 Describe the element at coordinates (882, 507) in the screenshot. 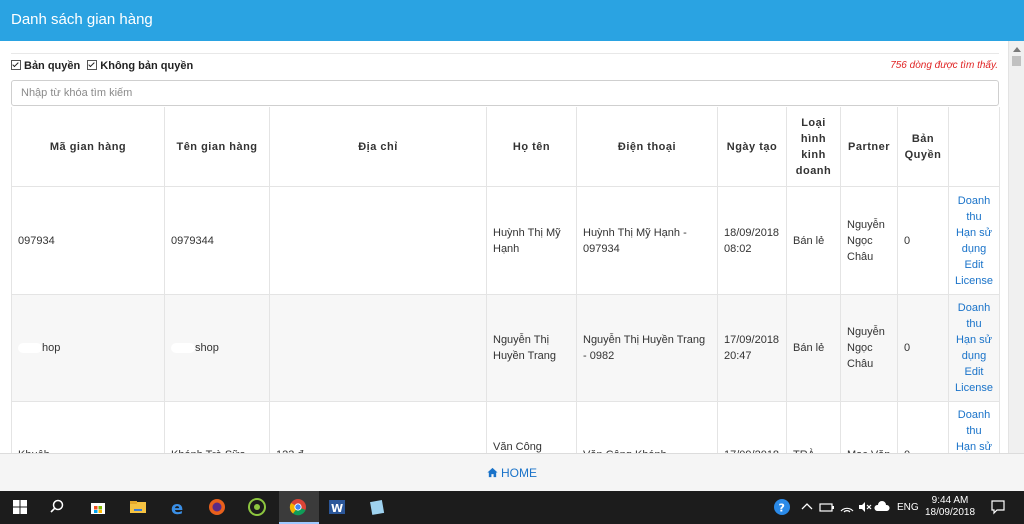

I see `cloud-icon` at that location.